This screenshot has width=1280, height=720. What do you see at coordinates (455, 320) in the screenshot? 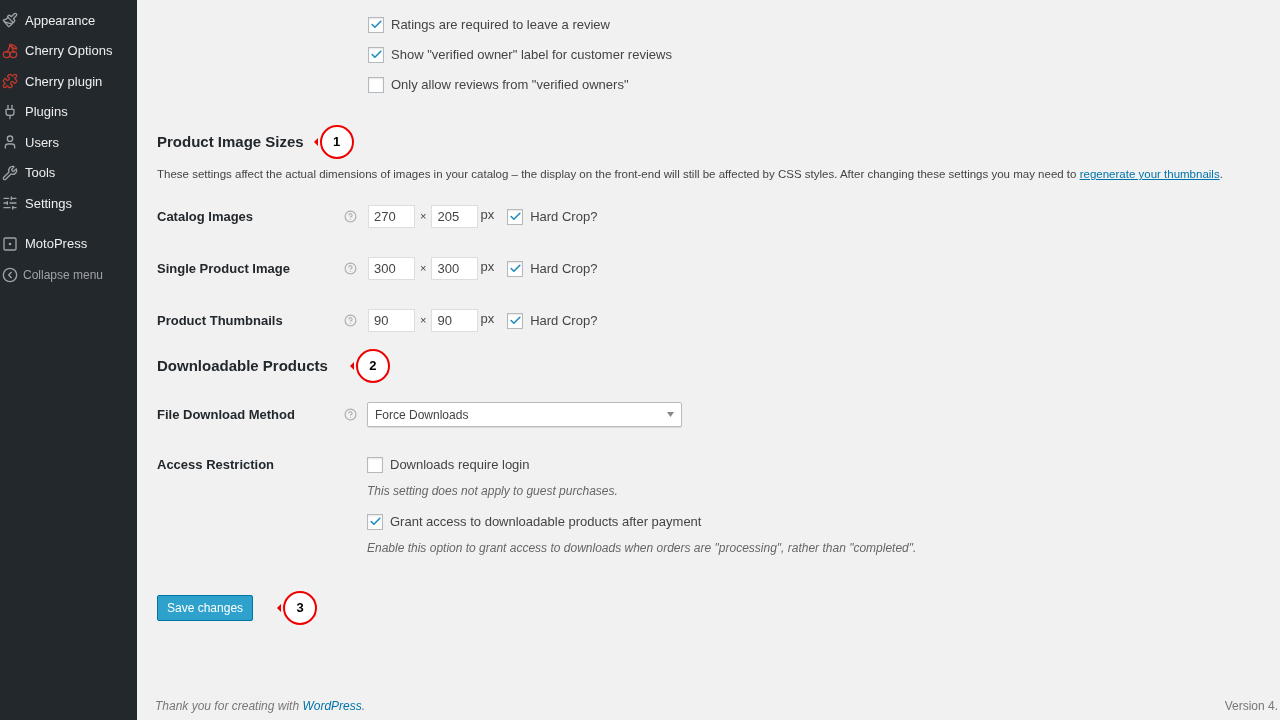
I see `height-field: 90` at bounding box center [455, 320].